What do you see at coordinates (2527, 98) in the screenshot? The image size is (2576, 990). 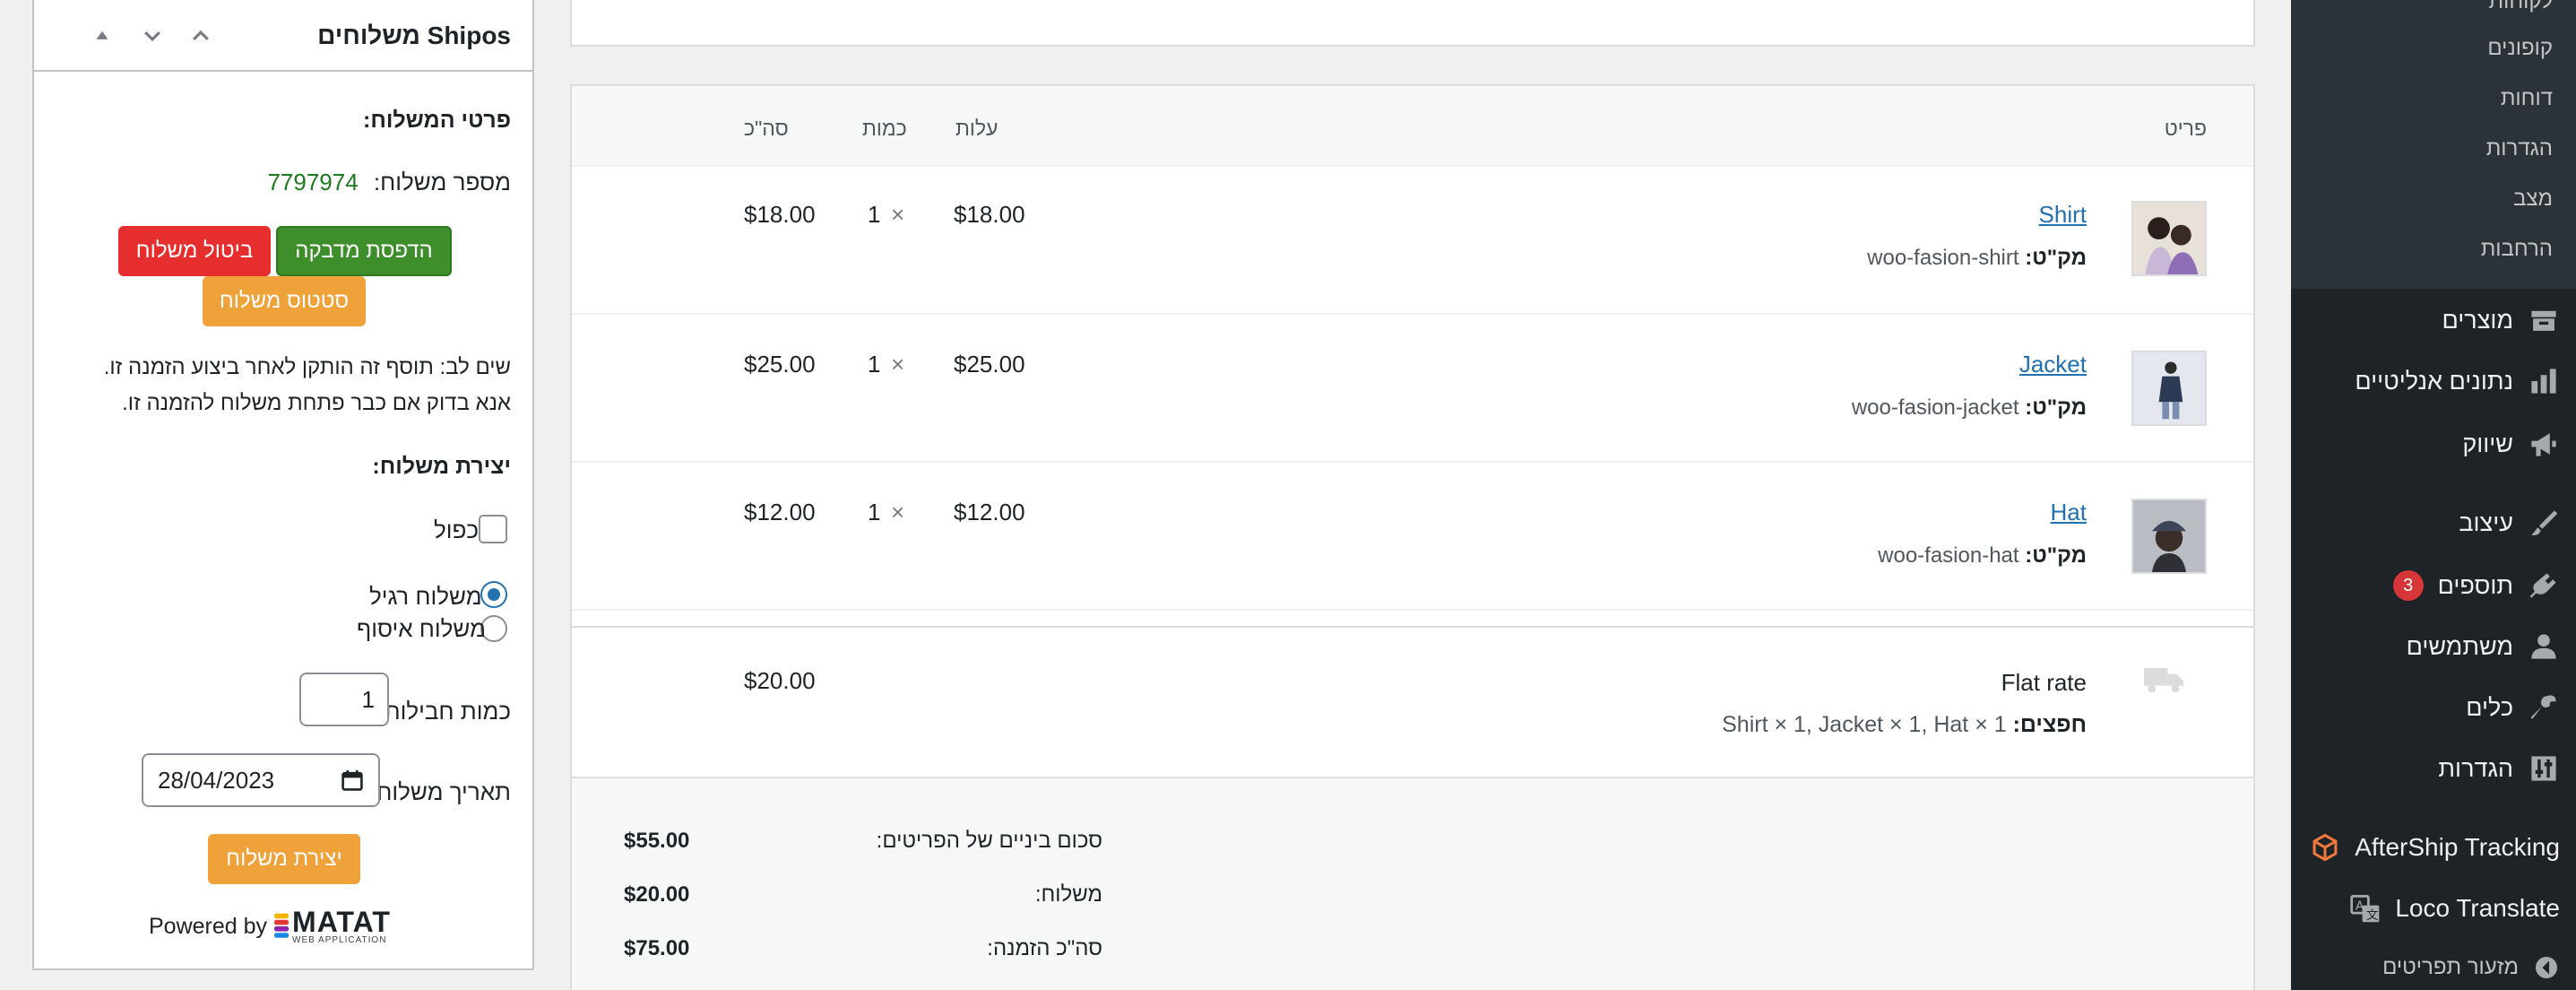 I see `submenu-item-reports: דוחות` at bounding box center [2527, 98].